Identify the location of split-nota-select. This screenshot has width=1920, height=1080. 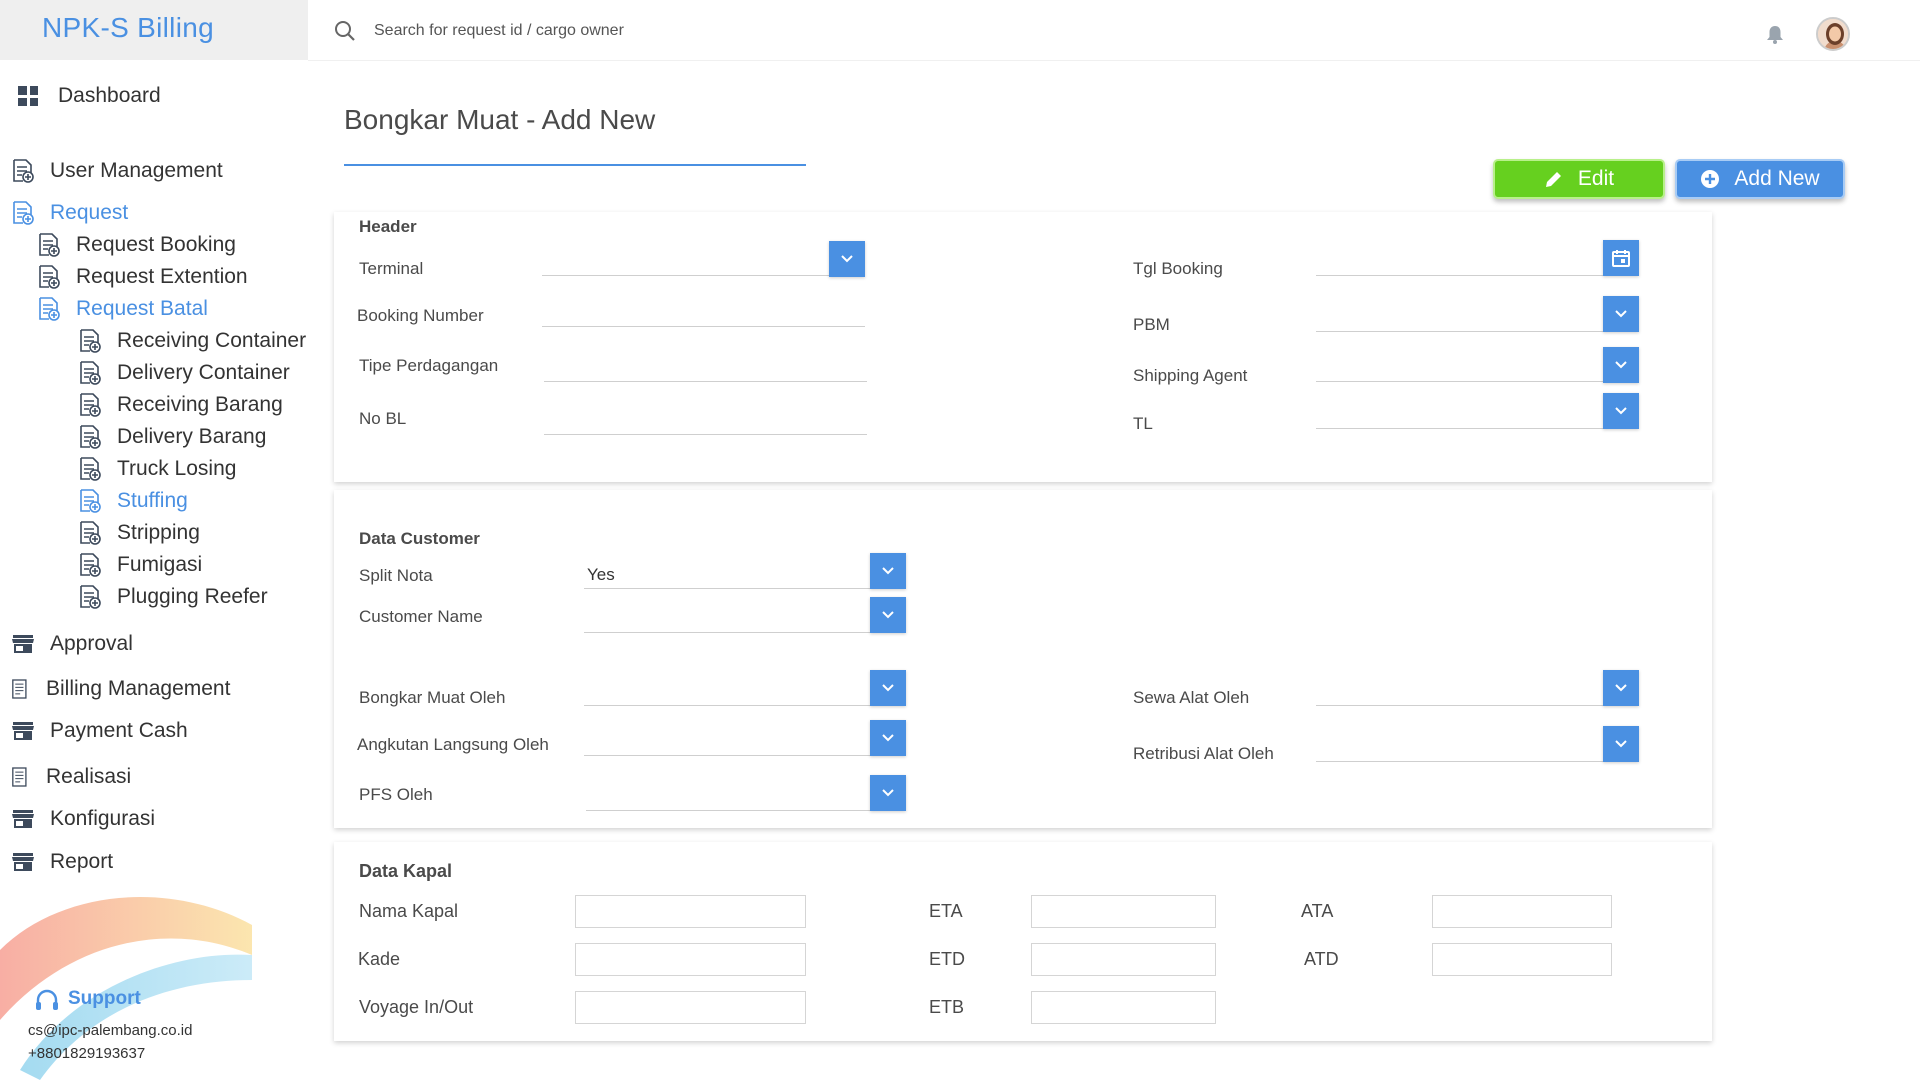
(729, 588).